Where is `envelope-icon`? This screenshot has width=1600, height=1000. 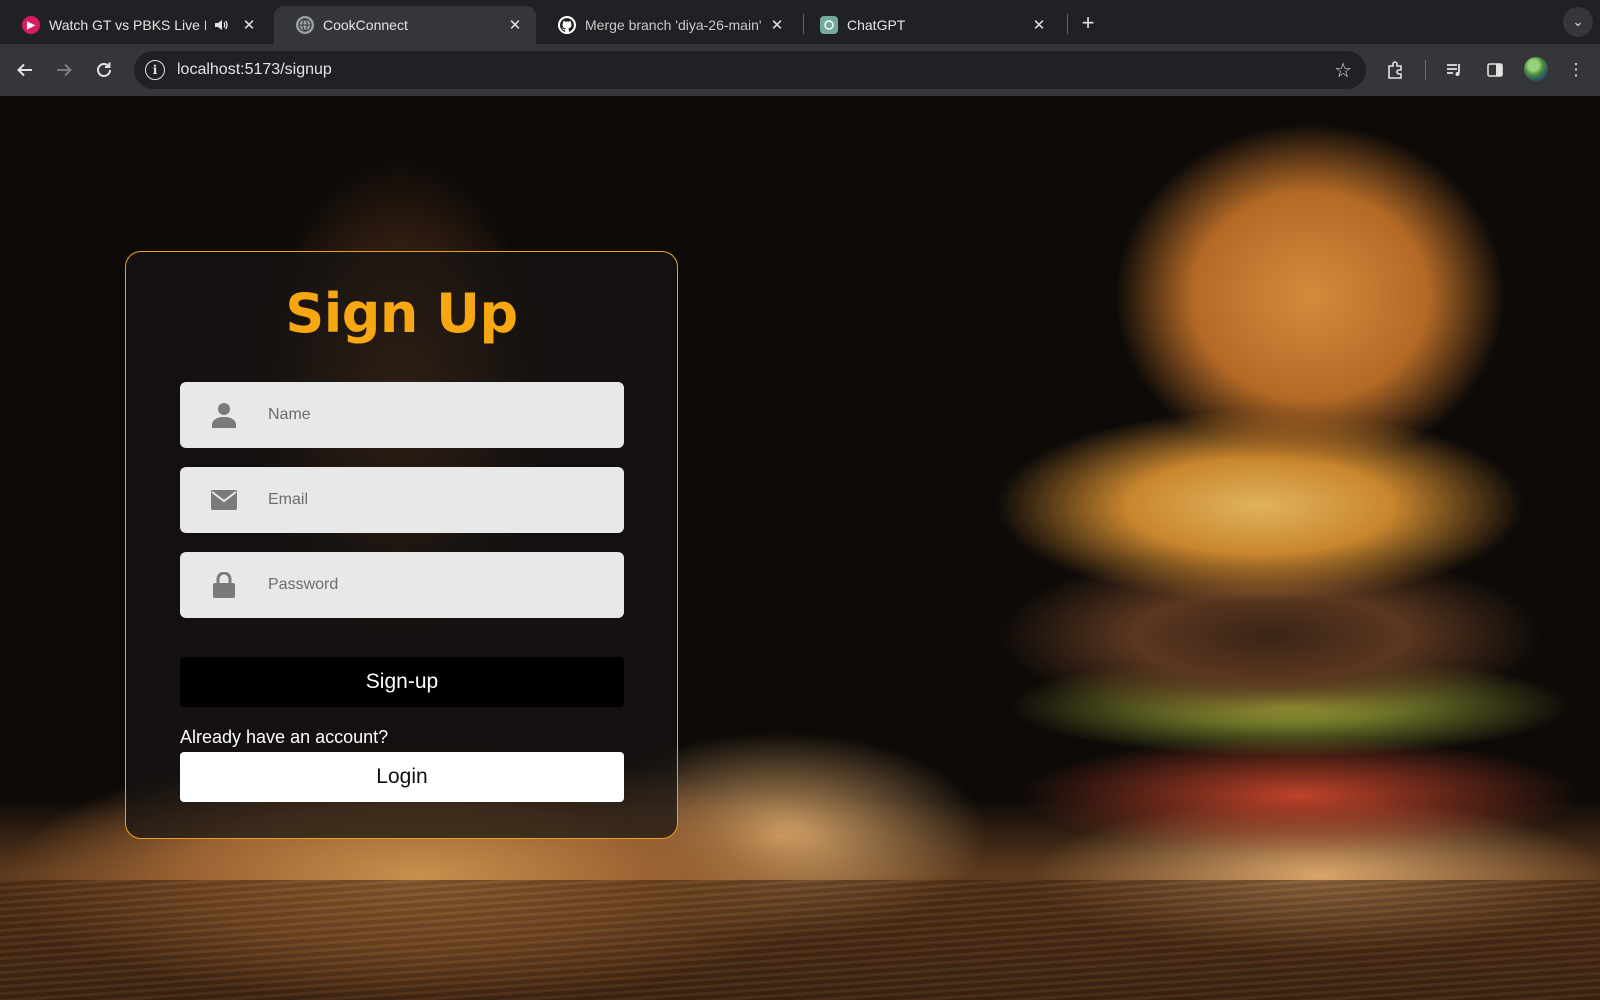 envelope-icon is located at coordinates (224, 500).